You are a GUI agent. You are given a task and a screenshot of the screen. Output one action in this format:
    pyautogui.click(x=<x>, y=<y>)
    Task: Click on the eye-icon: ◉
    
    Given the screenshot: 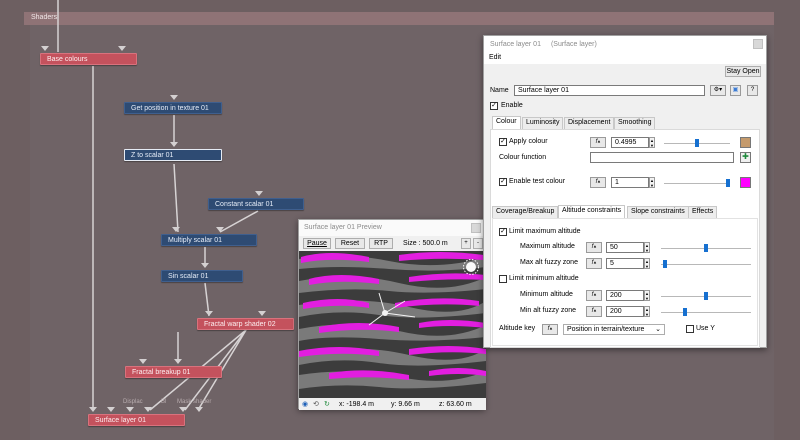 What is the action you would take?
    pyautogui.click(x=305, y=404)
    